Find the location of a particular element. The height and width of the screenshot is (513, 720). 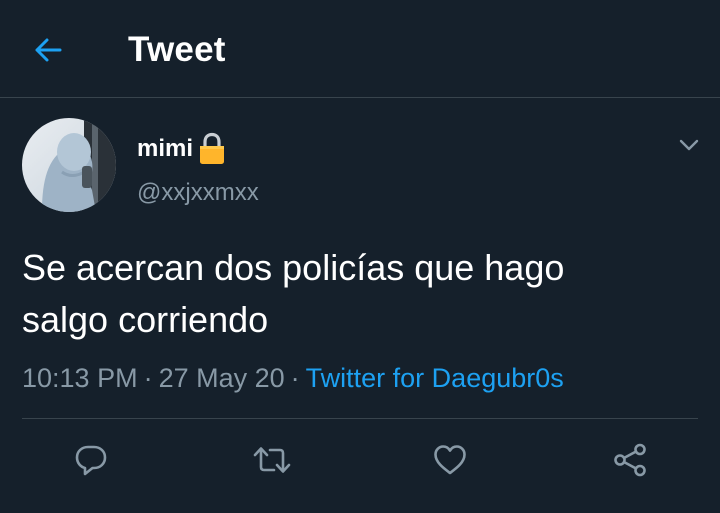

share-button is located at coordinates (630, 460).